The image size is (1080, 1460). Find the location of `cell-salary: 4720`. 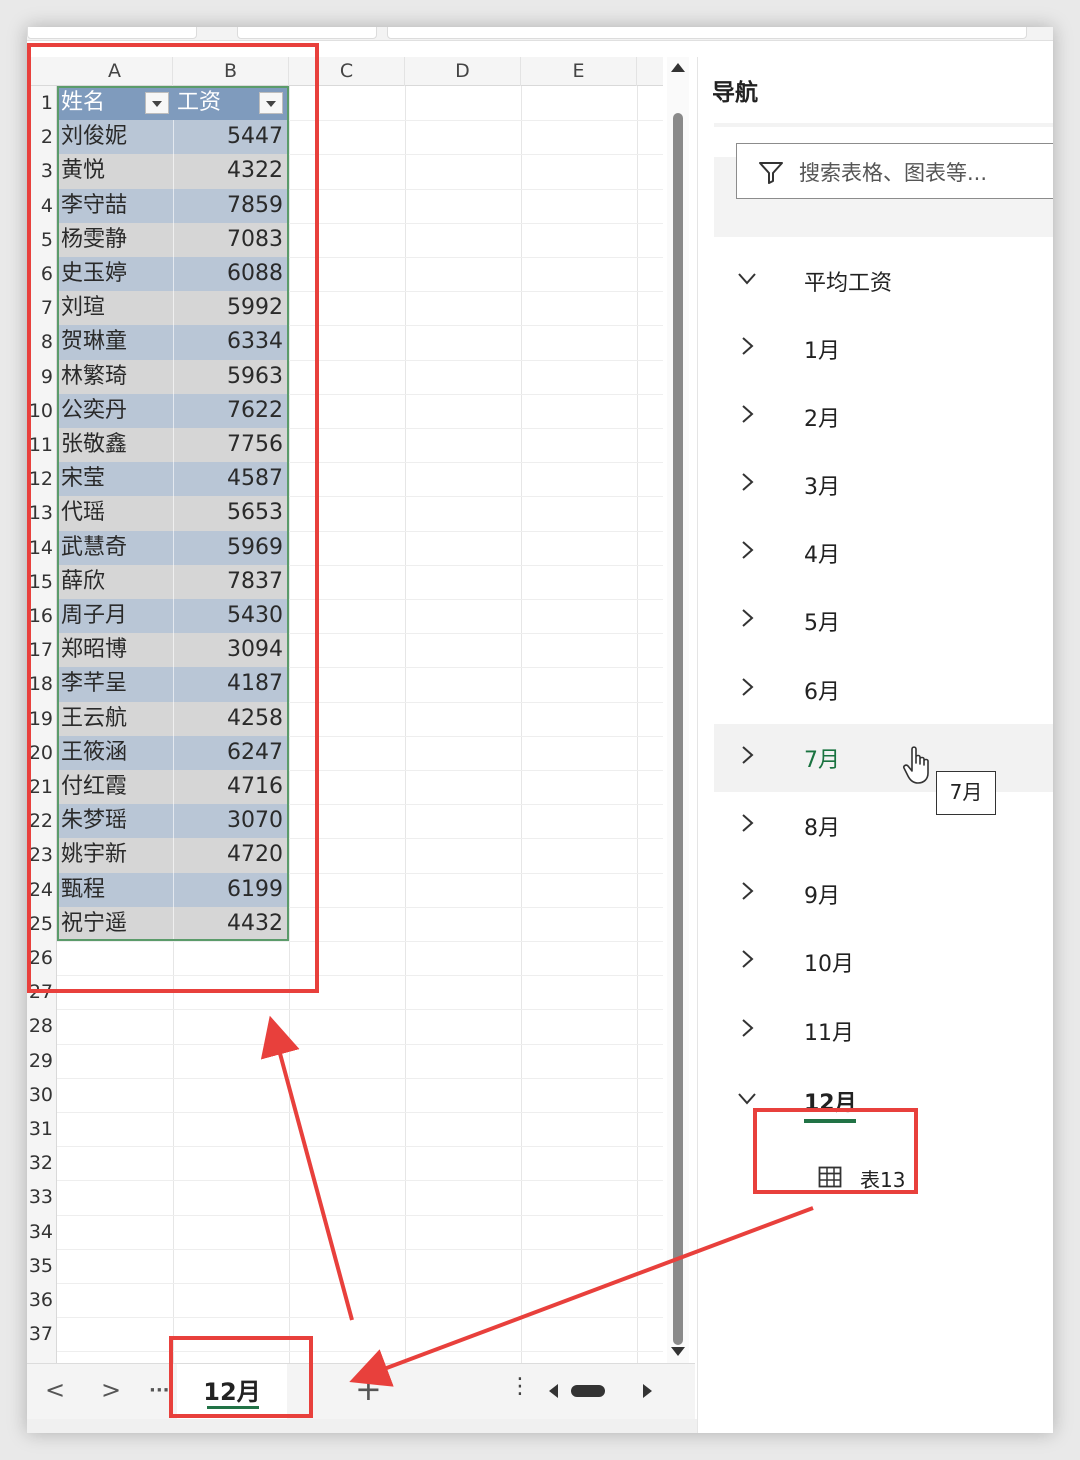

cell-salary: 4720 is located at coordinates (229, 855).